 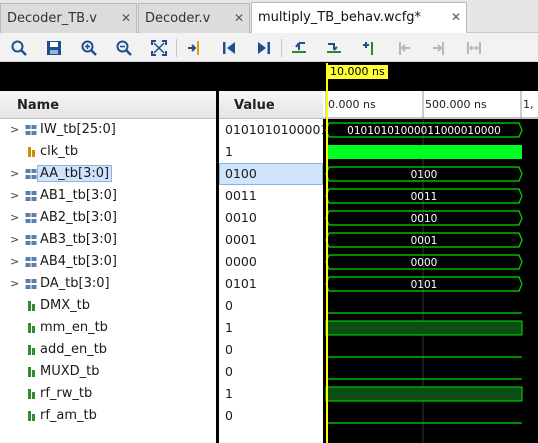 I want to click on time-cursor, so click(x=327, y=253).